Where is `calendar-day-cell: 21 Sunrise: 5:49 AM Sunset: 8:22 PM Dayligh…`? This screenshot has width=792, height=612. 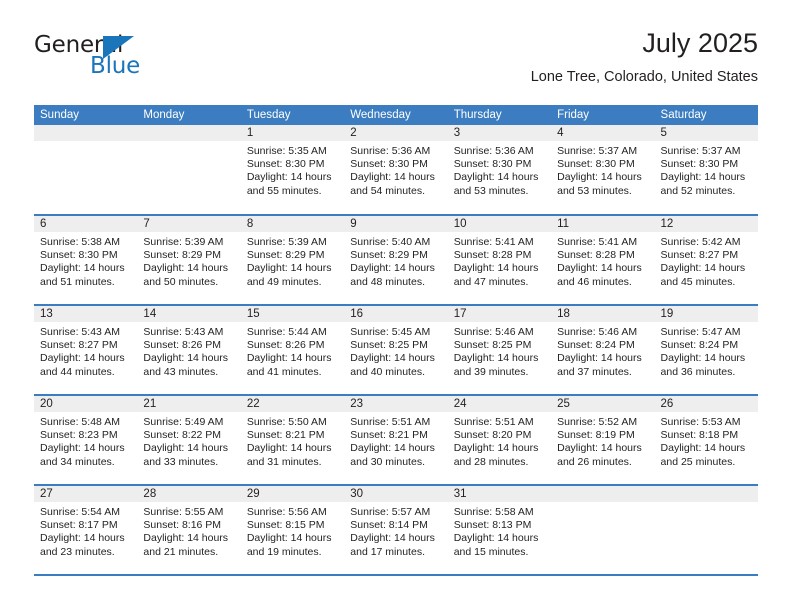 calendar-day-cell: 21 Sunrise: 5:49 AM Sunset: 8:22 PM Dayligh… is located at coordinates (189, 440).